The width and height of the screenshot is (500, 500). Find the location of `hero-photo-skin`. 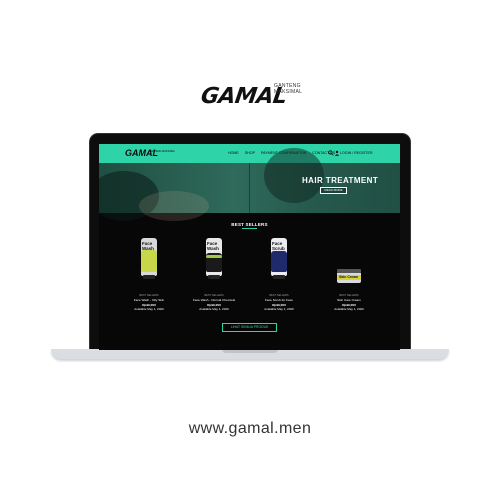

hero-photo-skin is located at coordinates (174, 206).